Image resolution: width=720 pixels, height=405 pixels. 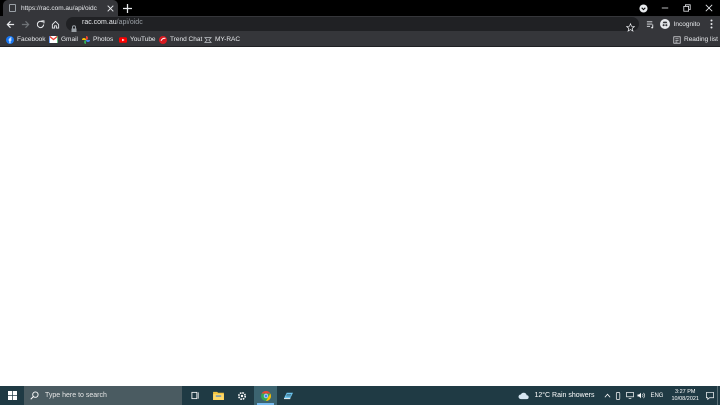 What do you see at coordinates (651, 24) in the screenshot?
I see `media-controls-icon` at bounding box center [651, 24].